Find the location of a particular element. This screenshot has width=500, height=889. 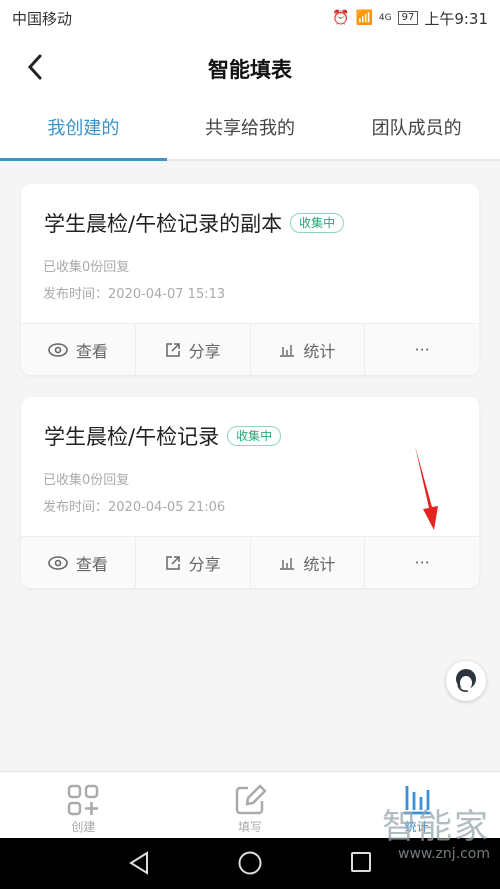

form-title: 学生晨检/午检记录的副本 is located at coordinates (163, 224).